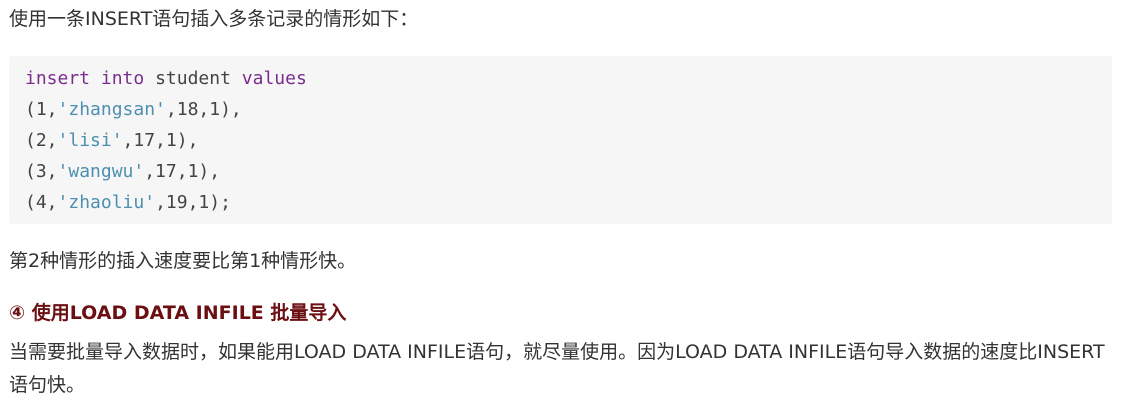 This screenshot has height=416, width=1124. Describe the element at coordinates (203, 109) in the screenshot. I see `code-row-rest: ,18,1),` at that location.